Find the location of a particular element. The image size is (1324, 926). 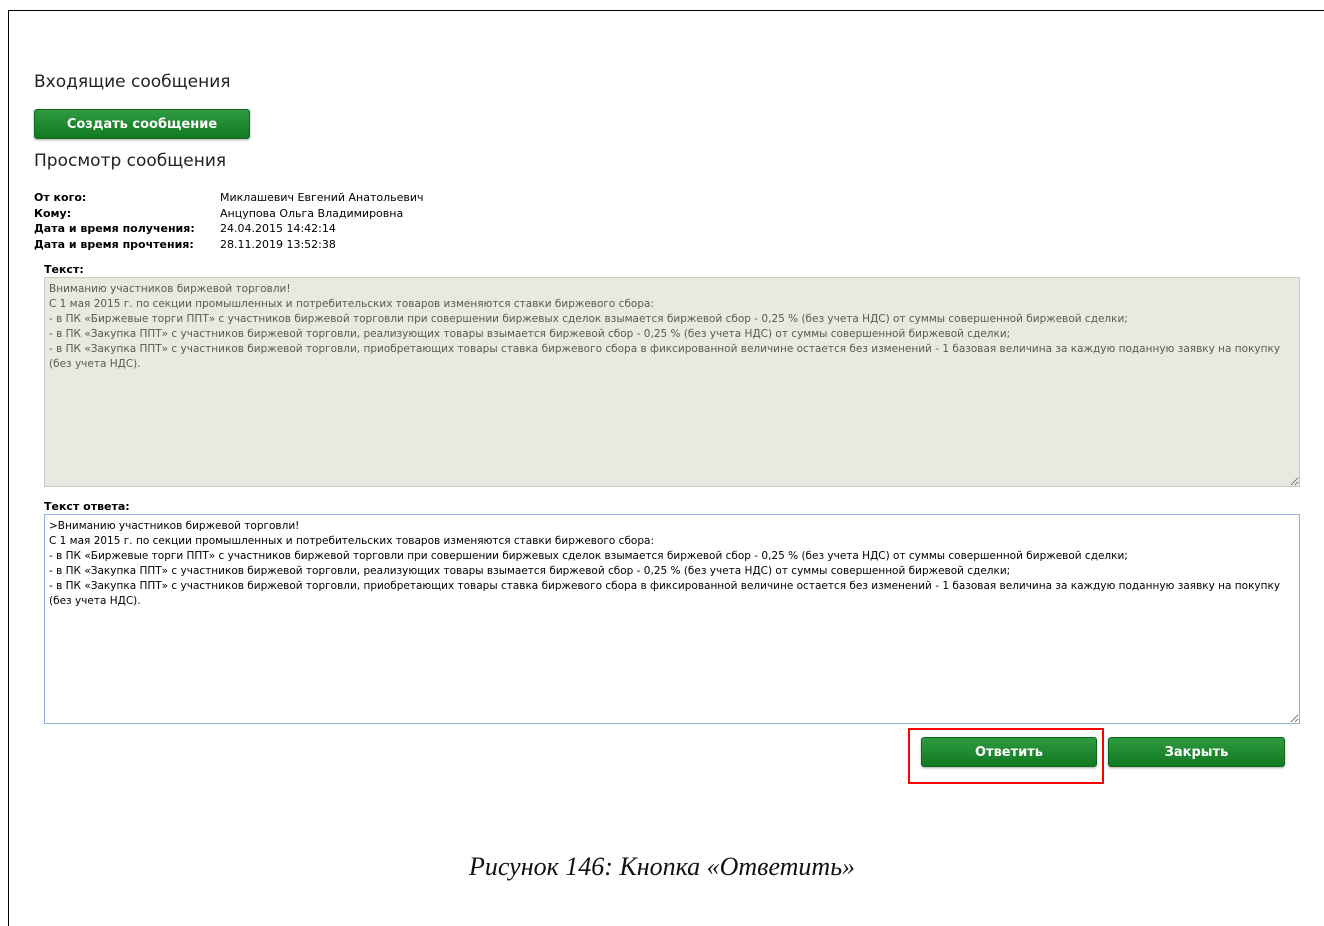

meta-value-received: 24.04.2015 14:42:14 is located at coordinates (278, 228).